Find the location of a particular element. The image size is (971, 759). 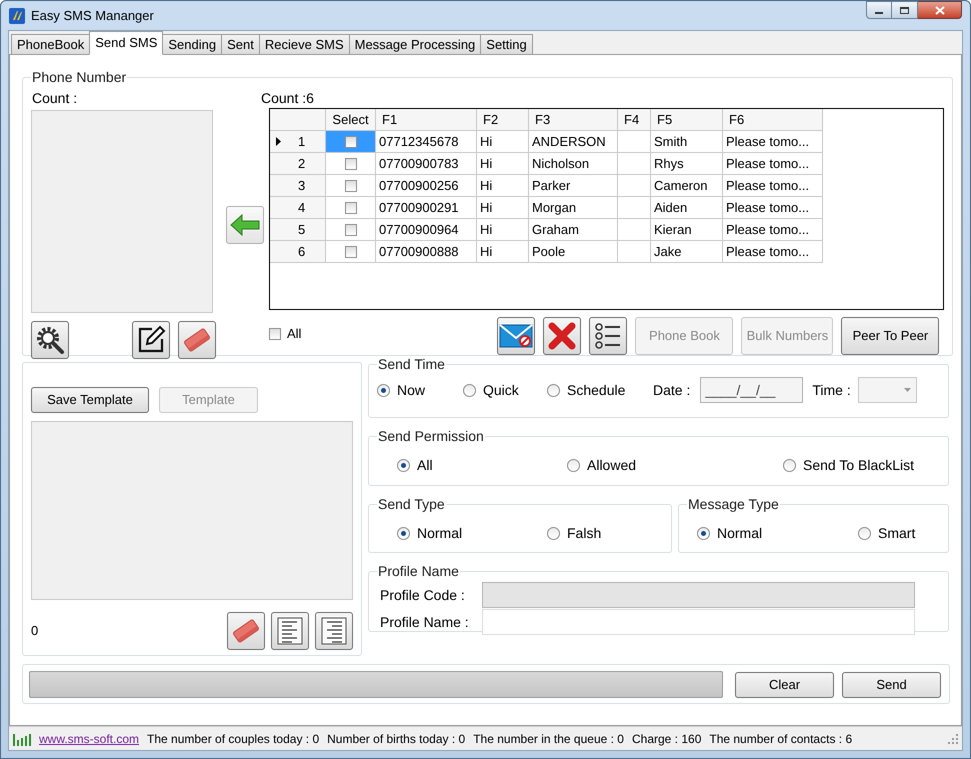

grid-count-label: Count :6 is located at coordinates (288, 98).